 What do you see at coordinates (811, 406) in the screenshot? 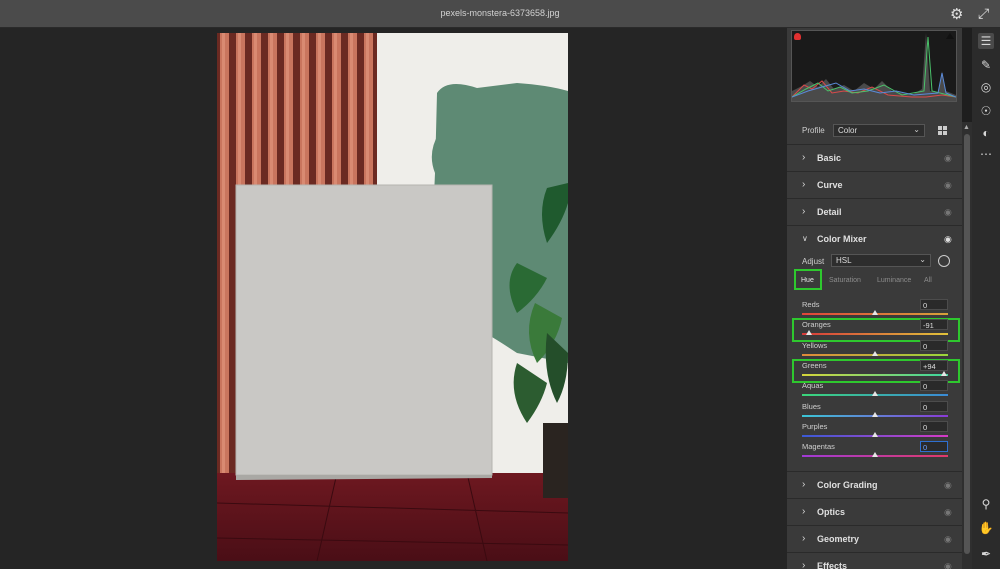
I see `slider-label: Blues` at bounding box center [811, 406].